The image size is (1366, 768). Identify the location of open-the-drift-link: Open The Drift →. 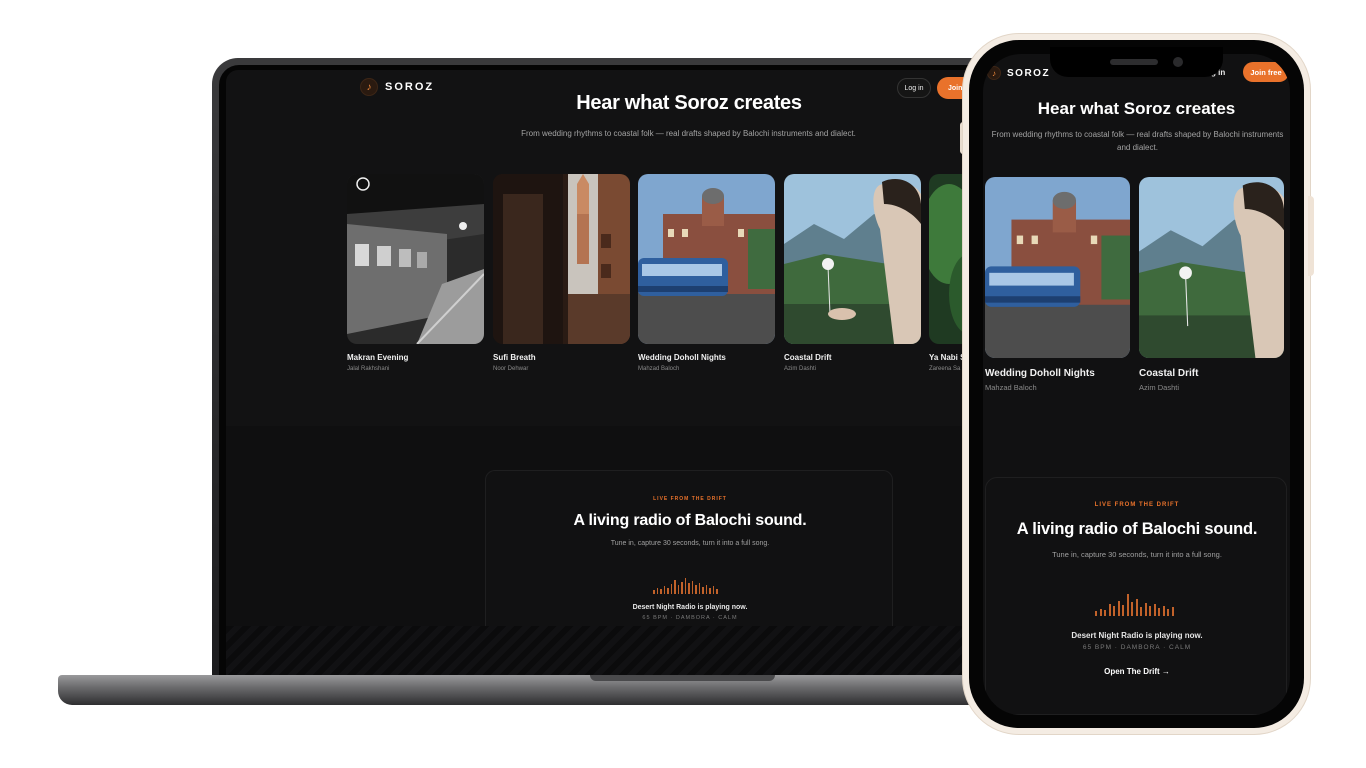
(1137, 671).